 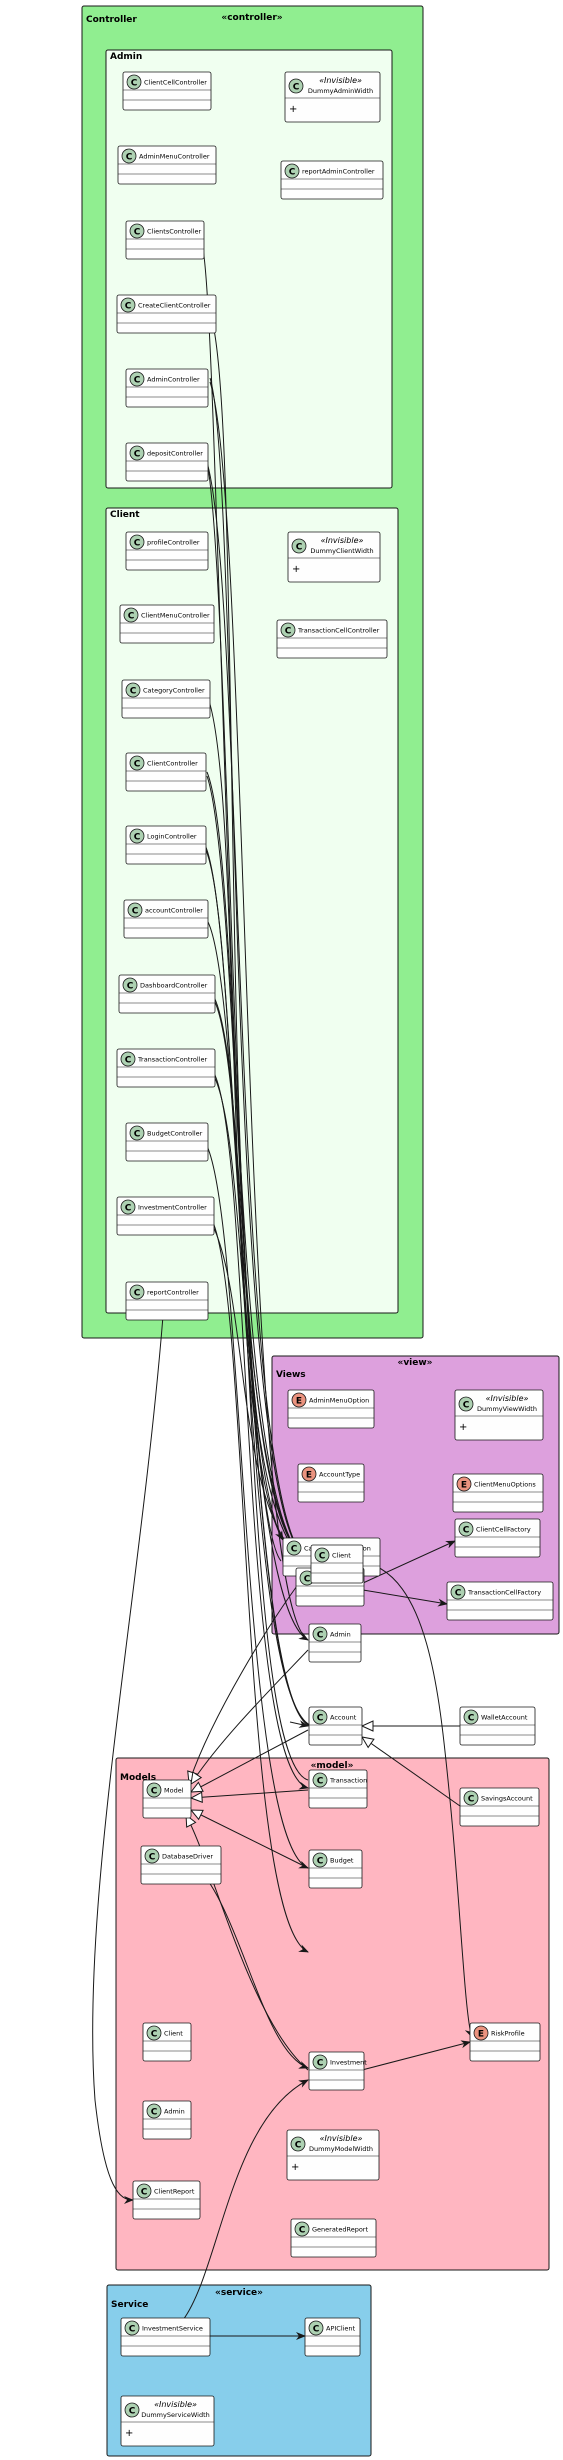 I want to click on class-database-driver: C DatabaseDriver, so click(x=181, y=1865).